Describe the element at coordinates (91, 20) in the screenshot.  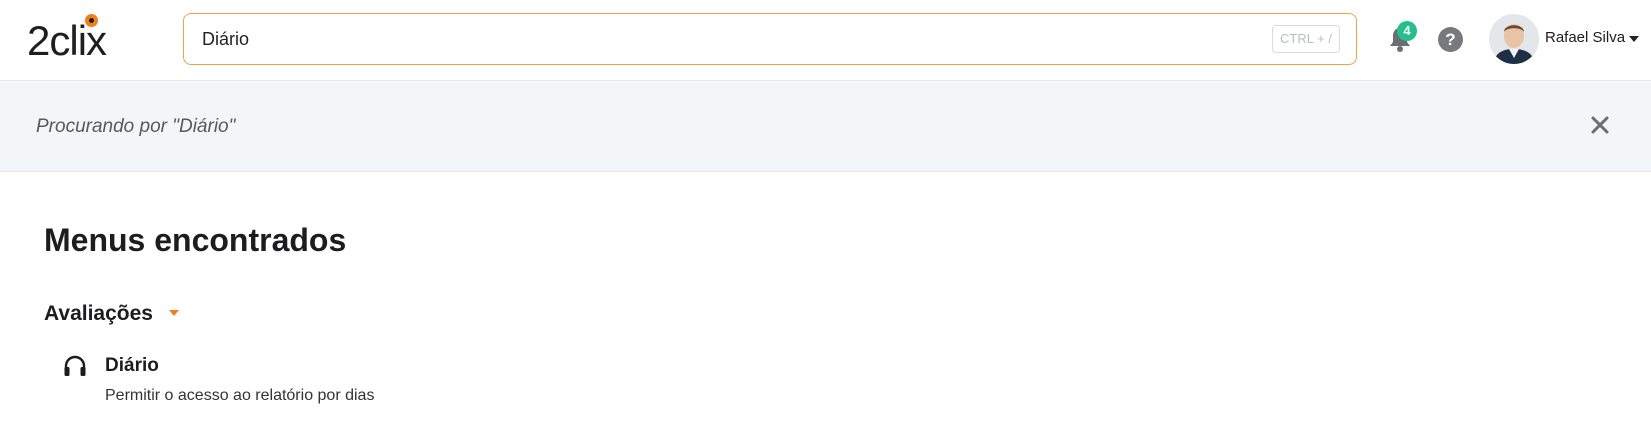
I see `logo-dot` at that location.